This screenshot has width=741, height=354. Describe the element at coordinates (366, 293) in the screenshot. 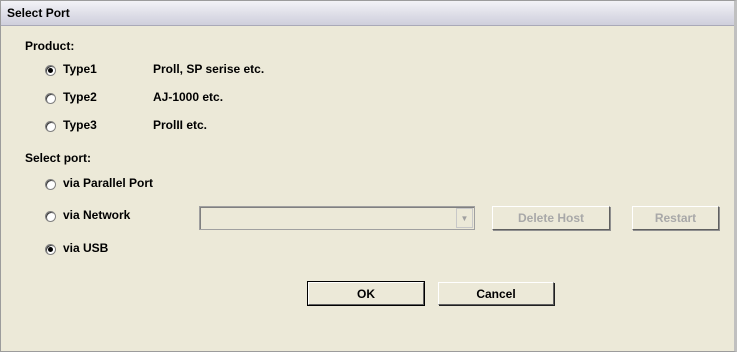

I see `ok-button: OK` at that location.